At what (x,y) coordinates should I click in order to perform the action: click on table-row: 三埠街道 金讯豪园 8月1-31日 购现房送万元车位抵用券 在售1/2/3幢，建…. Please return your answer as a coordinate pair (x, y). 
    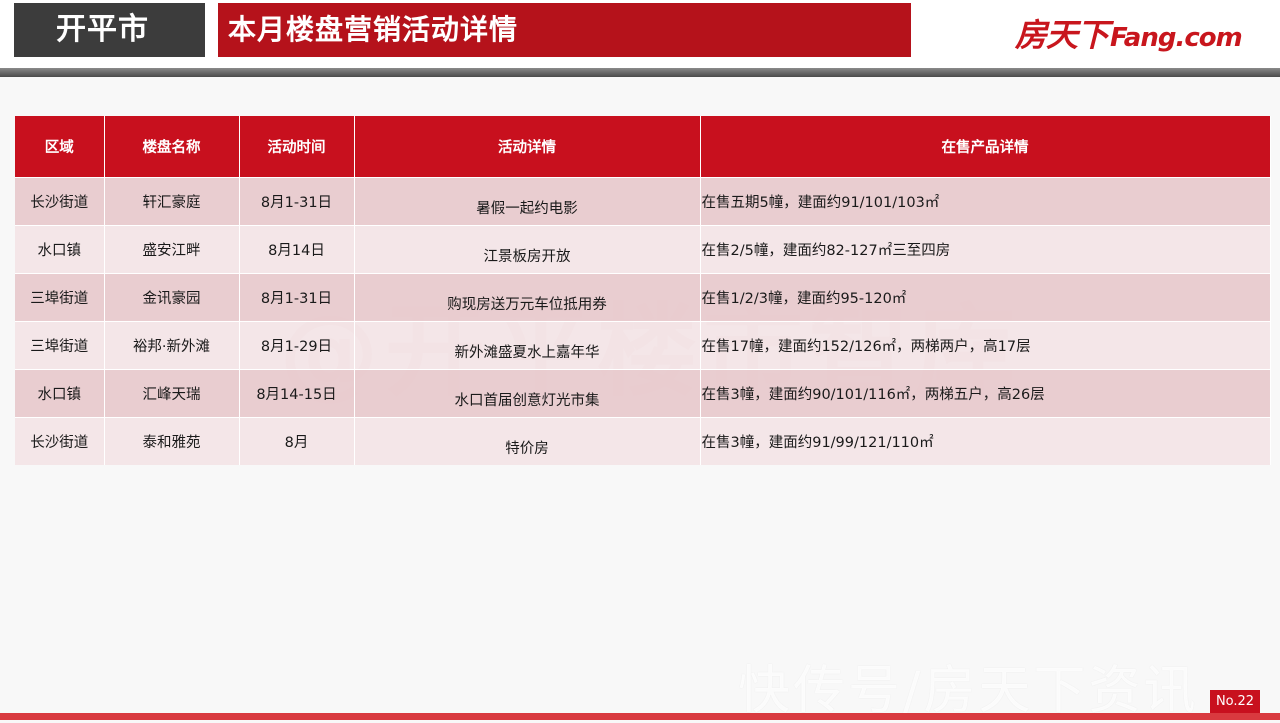
    Looking at the image, I should click on (643, 297).